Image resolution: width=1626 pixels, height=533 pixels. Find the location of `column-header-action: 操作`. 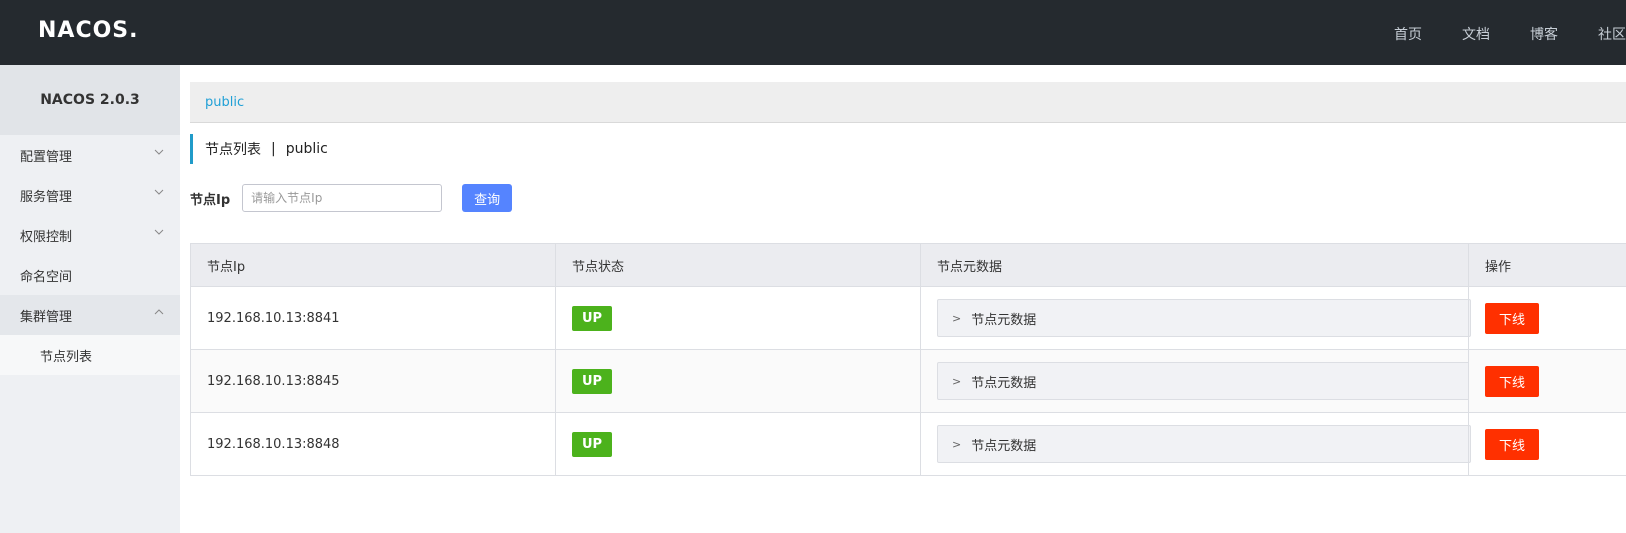

column-header-action: 操作 is located at coordinates (1547, 265).